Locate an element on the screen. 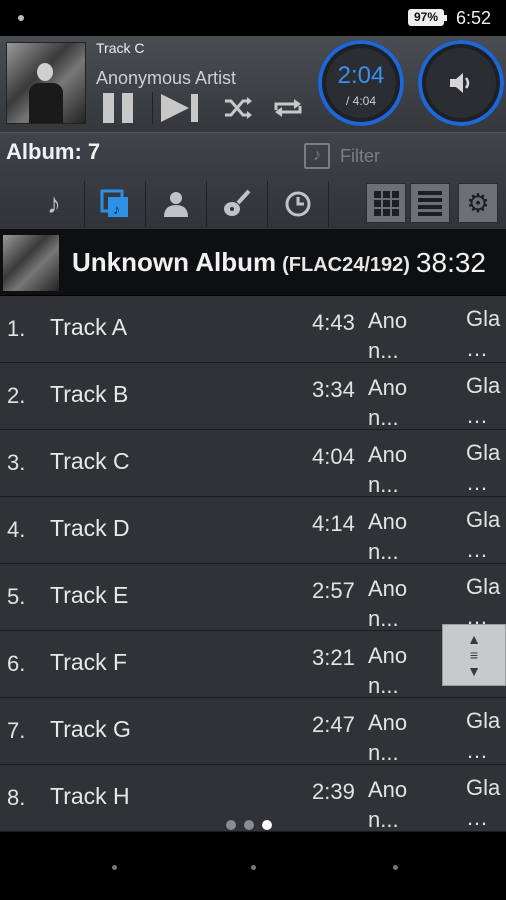 Image resolution: width=506 pixels, height=900 pixels. repeat-button is located at coordinates (288, 108).